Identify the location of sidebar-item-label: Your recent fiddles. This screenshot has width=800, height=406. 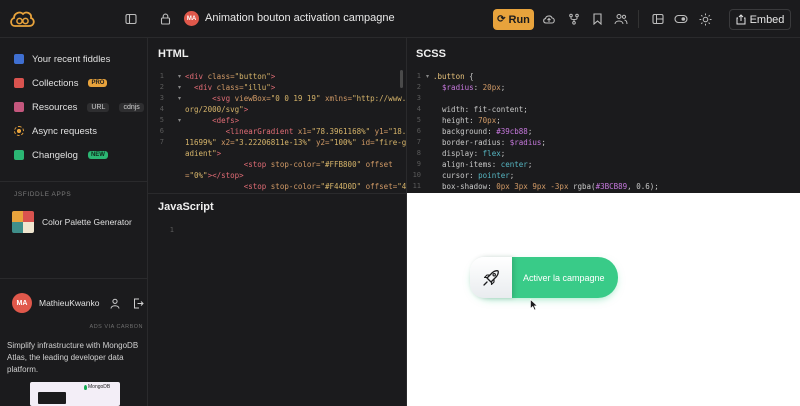
(71, 59).